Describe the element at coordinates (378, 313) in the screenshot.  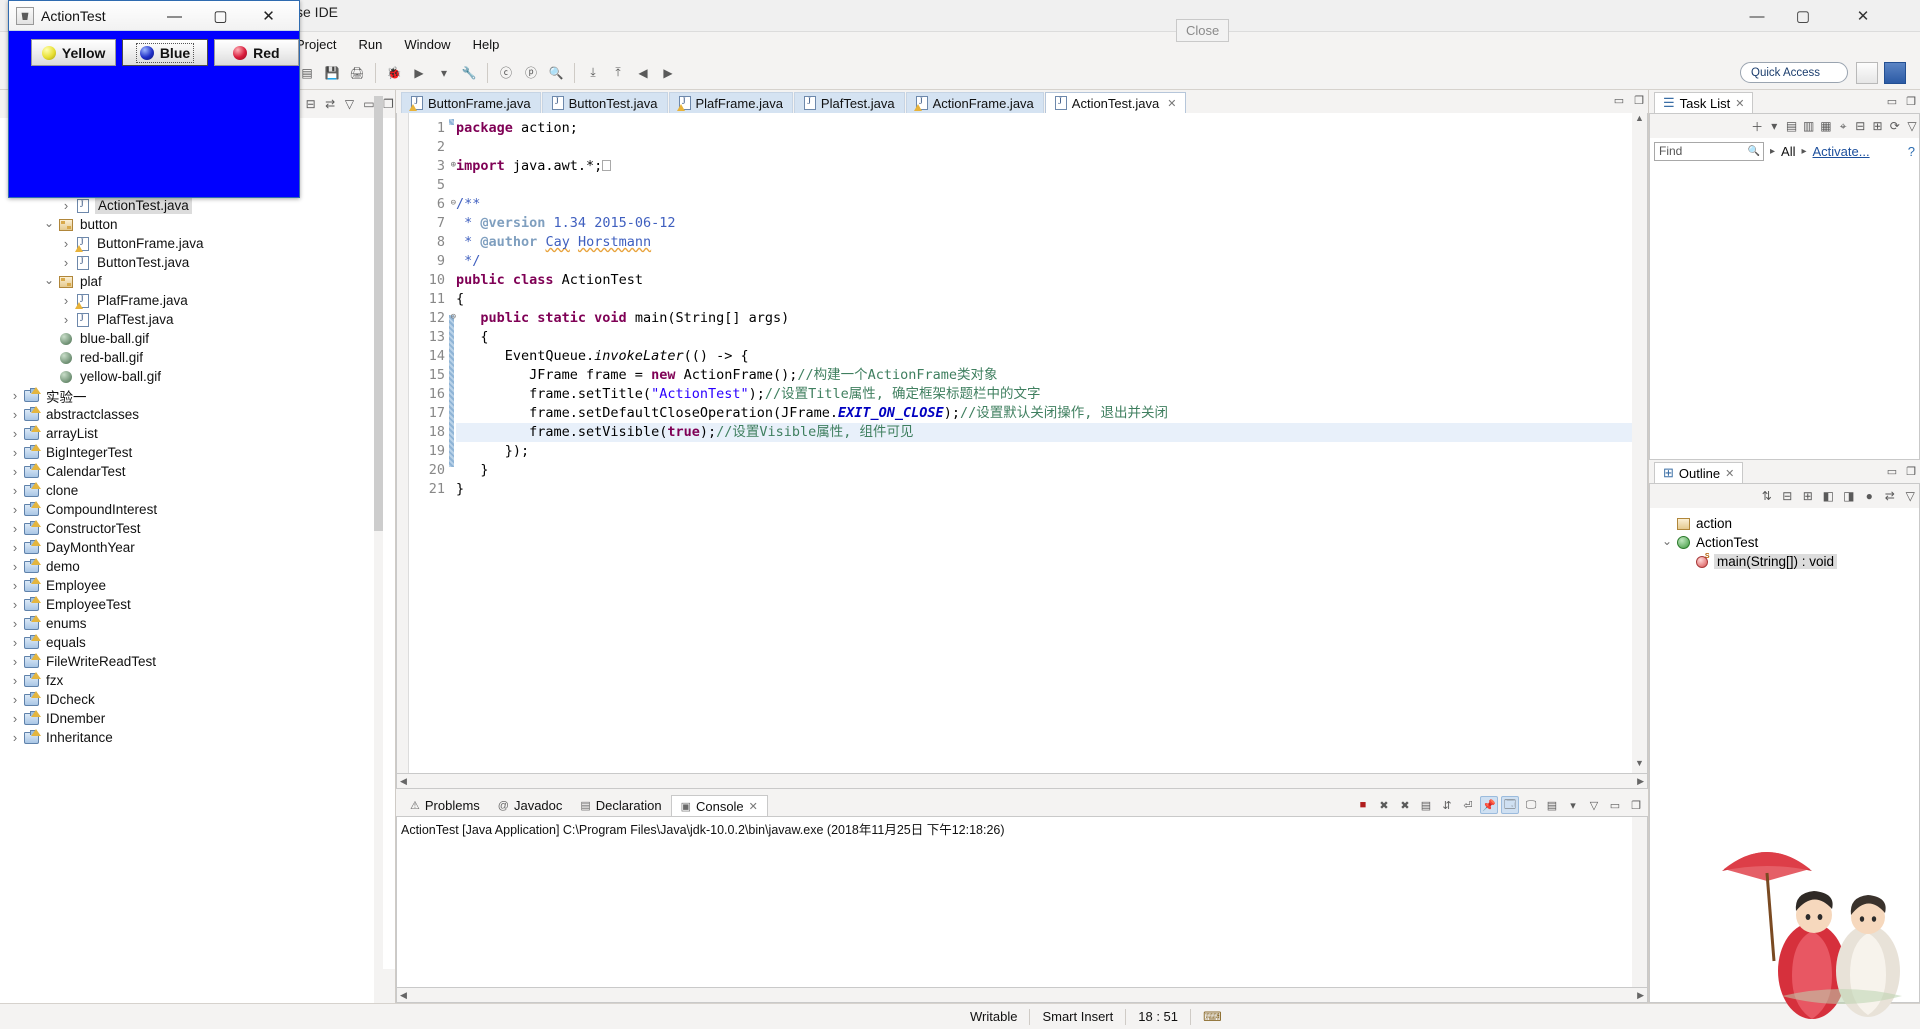
I see `scrollbar-thumb` at that location.